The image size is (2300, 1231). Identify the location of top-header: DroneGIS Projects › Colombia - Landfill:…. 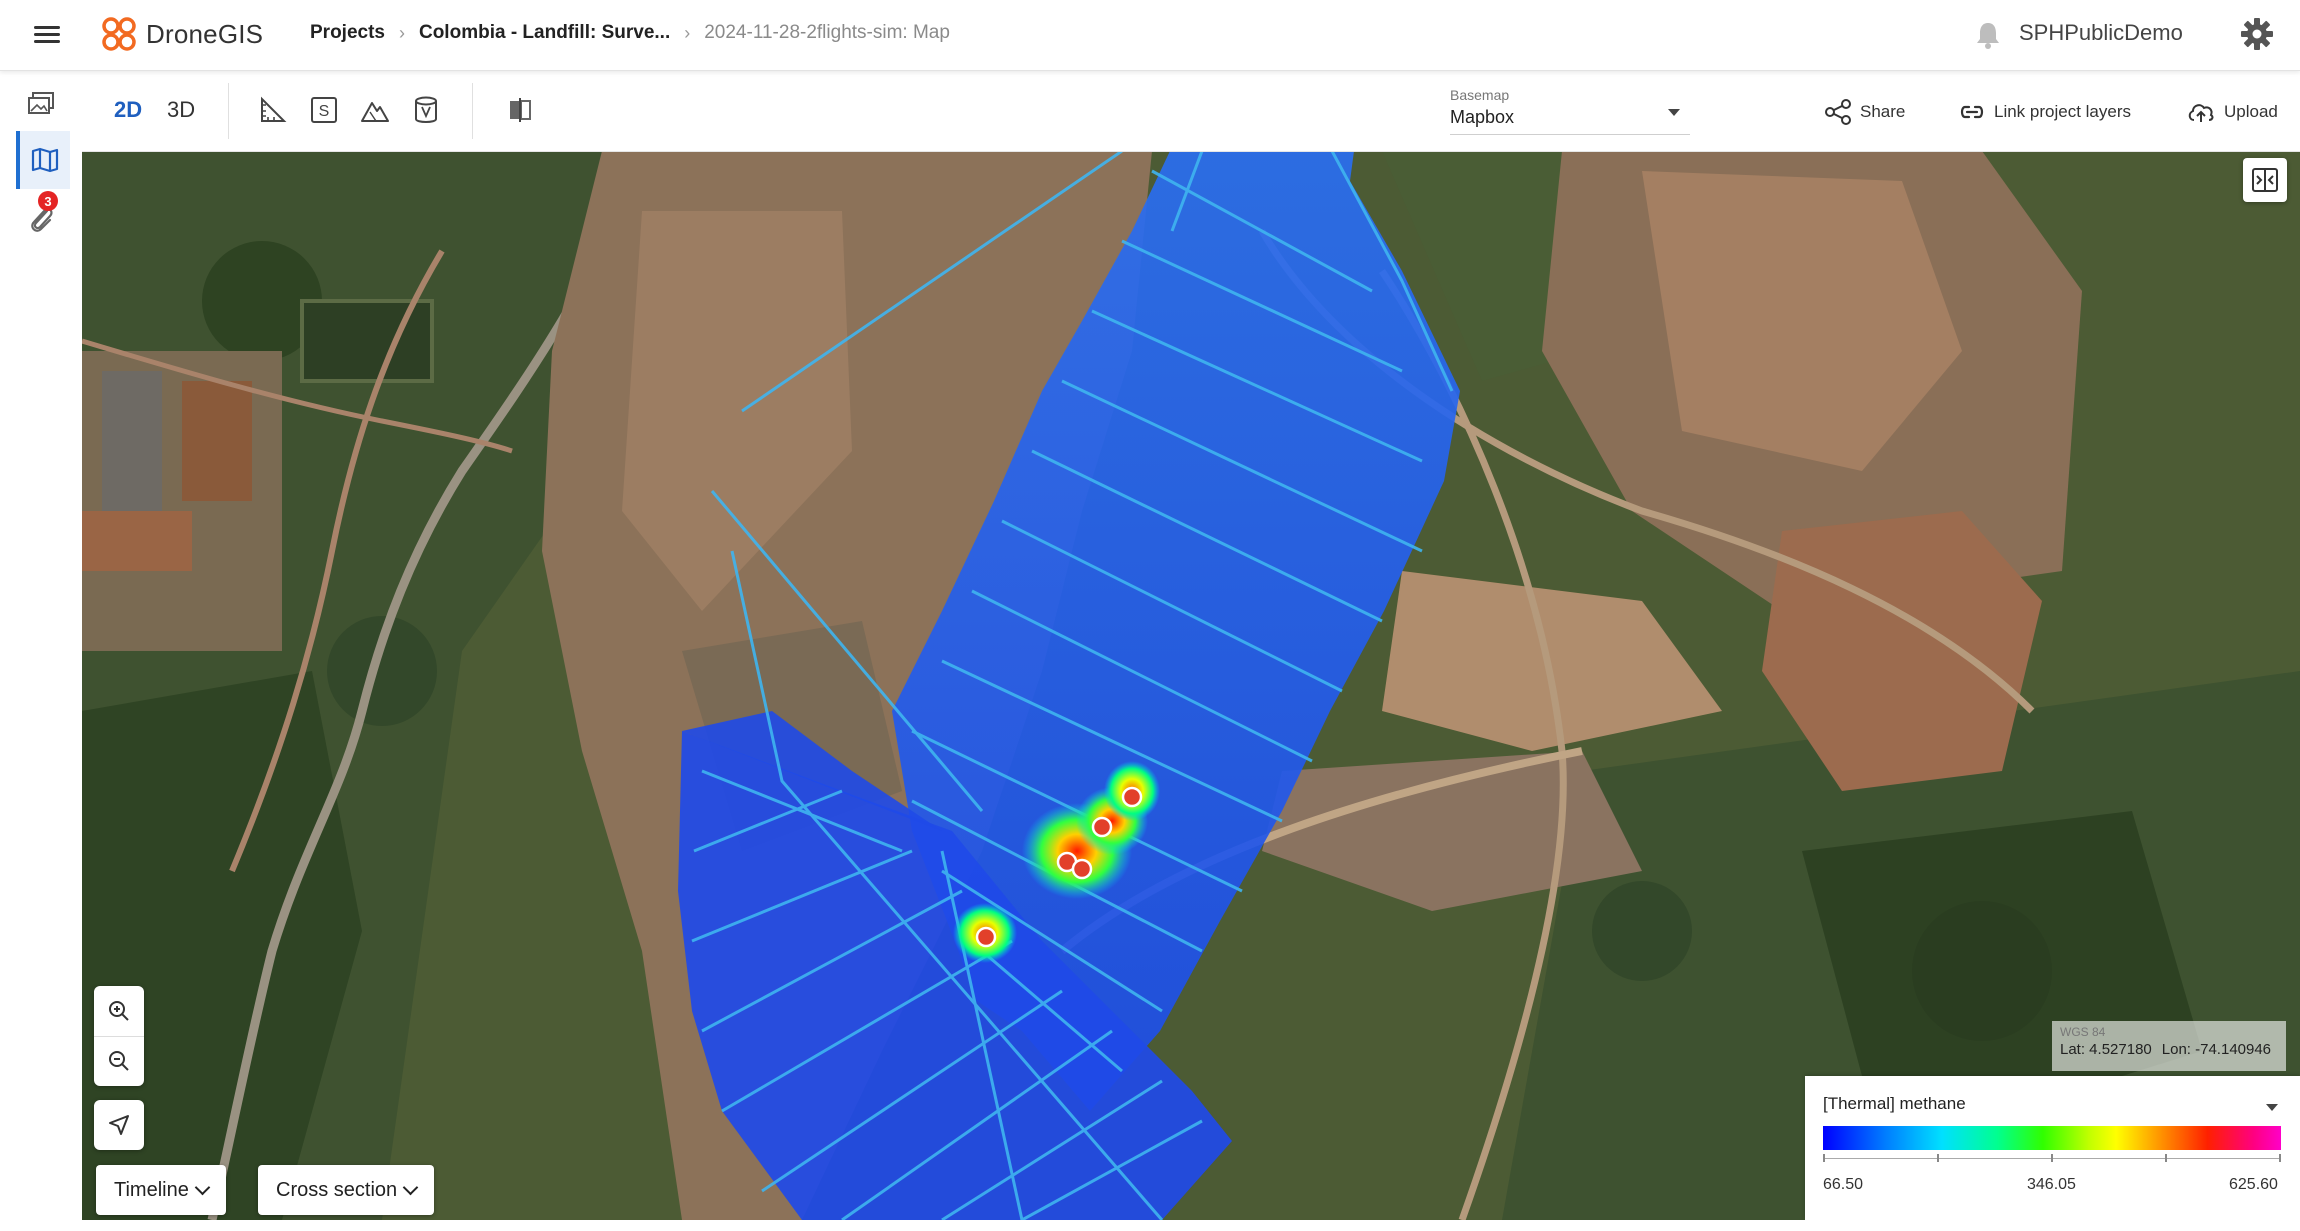
(1150, 35).